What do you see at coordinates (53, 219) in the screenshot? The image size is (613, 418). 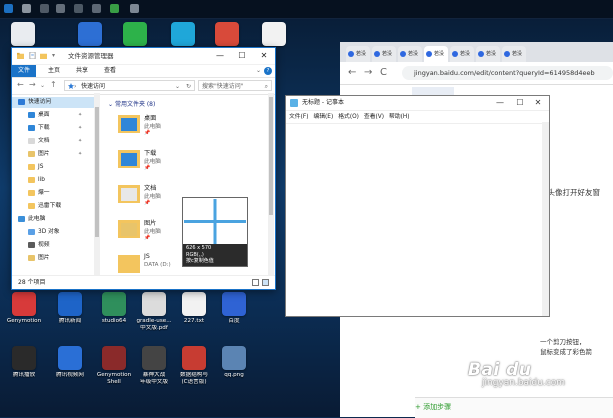 I see `nav-item: 此电脑` at bounding box center [53, 219].